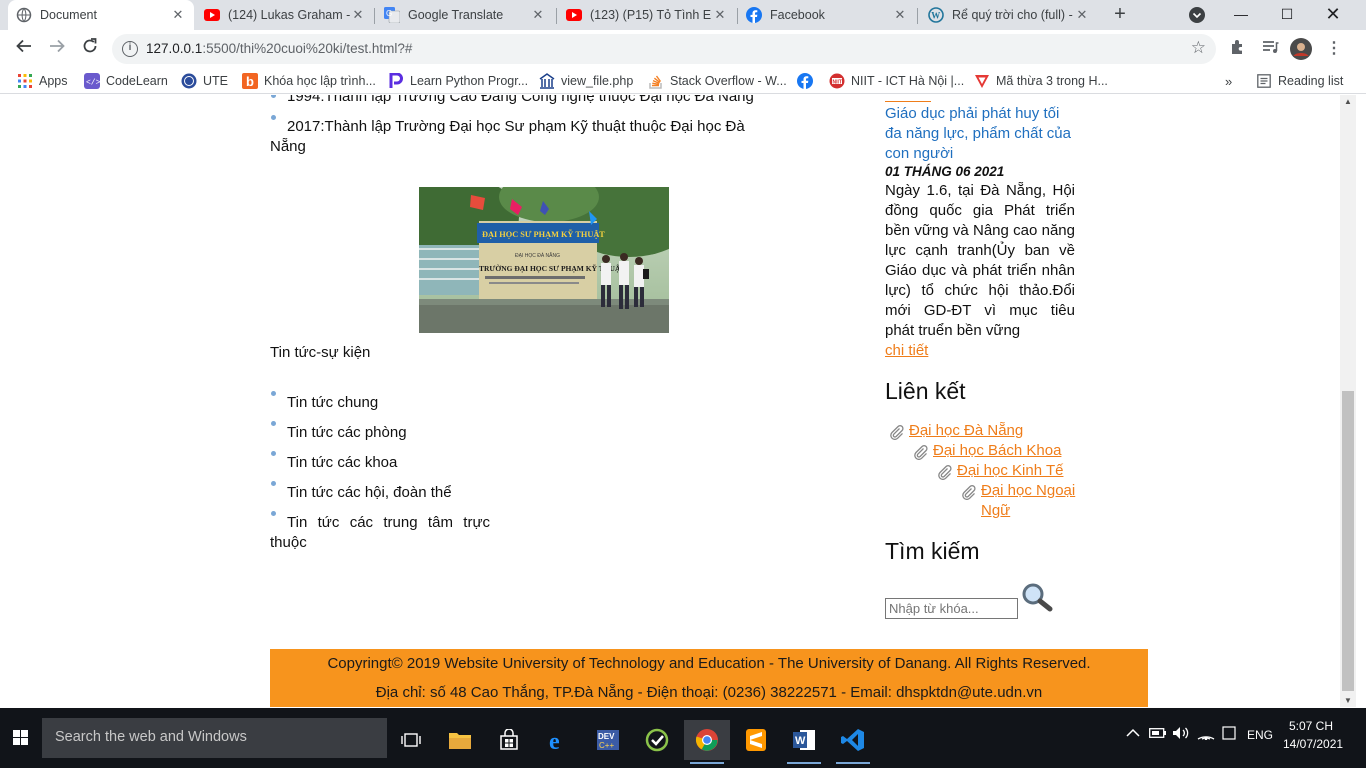 The image size is (1366, 768). Describe the element at coordinates (1028, 490) in the screenshot. I see `link-dai-hoc-ngoai-ngu: Đại học Ngoại` at that location.